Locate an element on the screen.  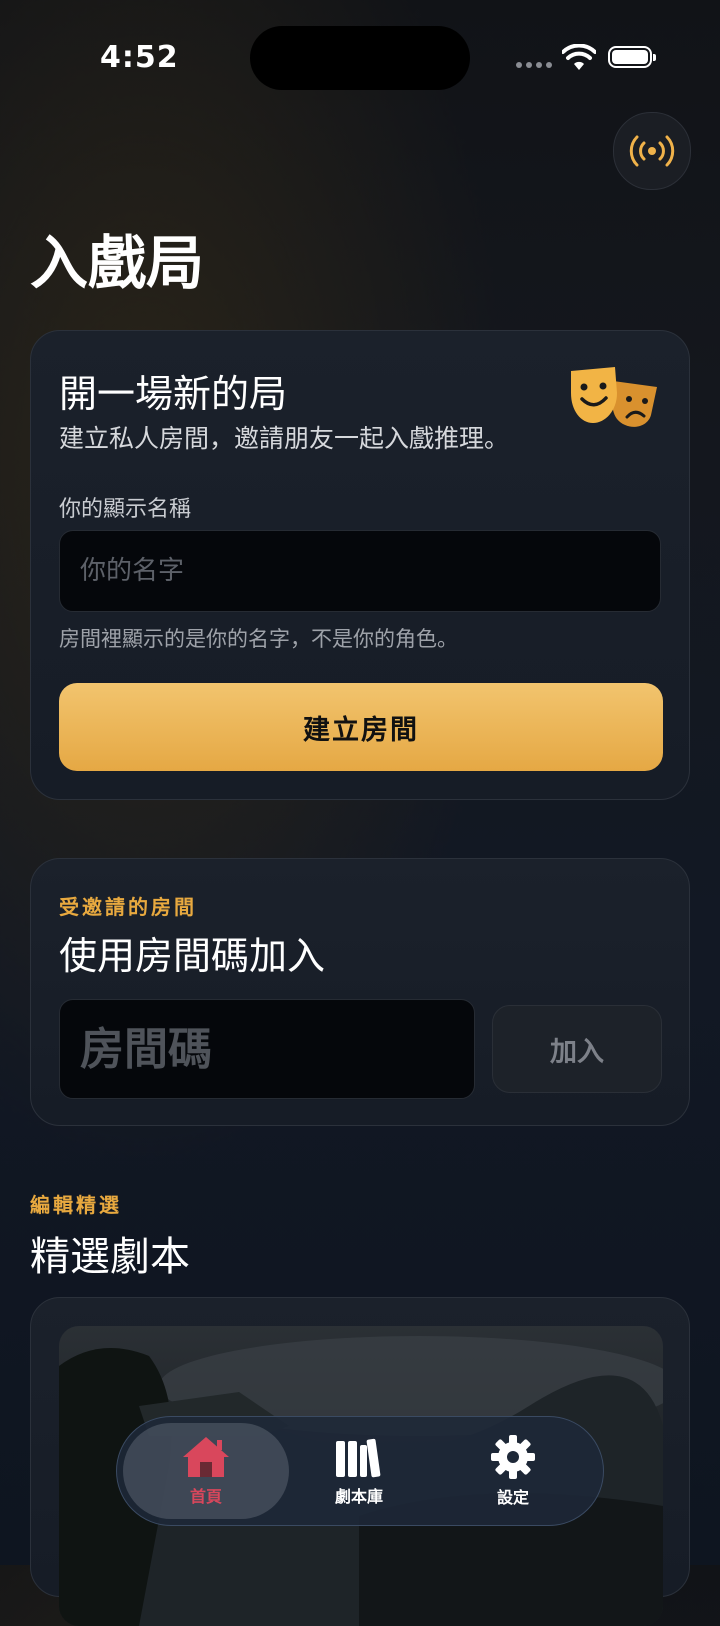
join-room-title: 使用房間碼加入 is located at coordinates (192, 956).